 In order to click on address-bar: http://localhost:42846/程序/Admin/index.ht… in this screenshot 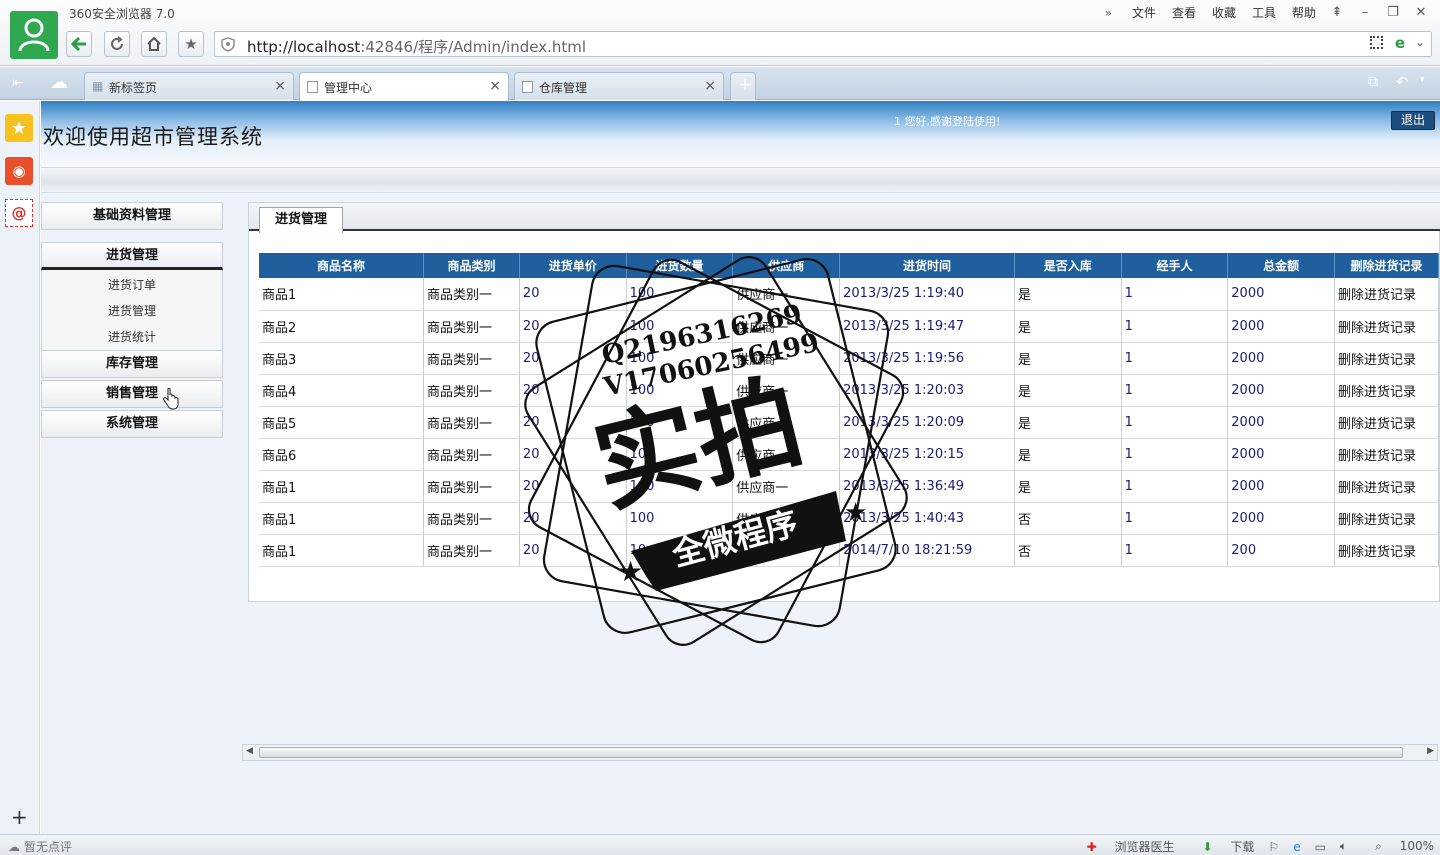, I will do `click(823, 44)`.